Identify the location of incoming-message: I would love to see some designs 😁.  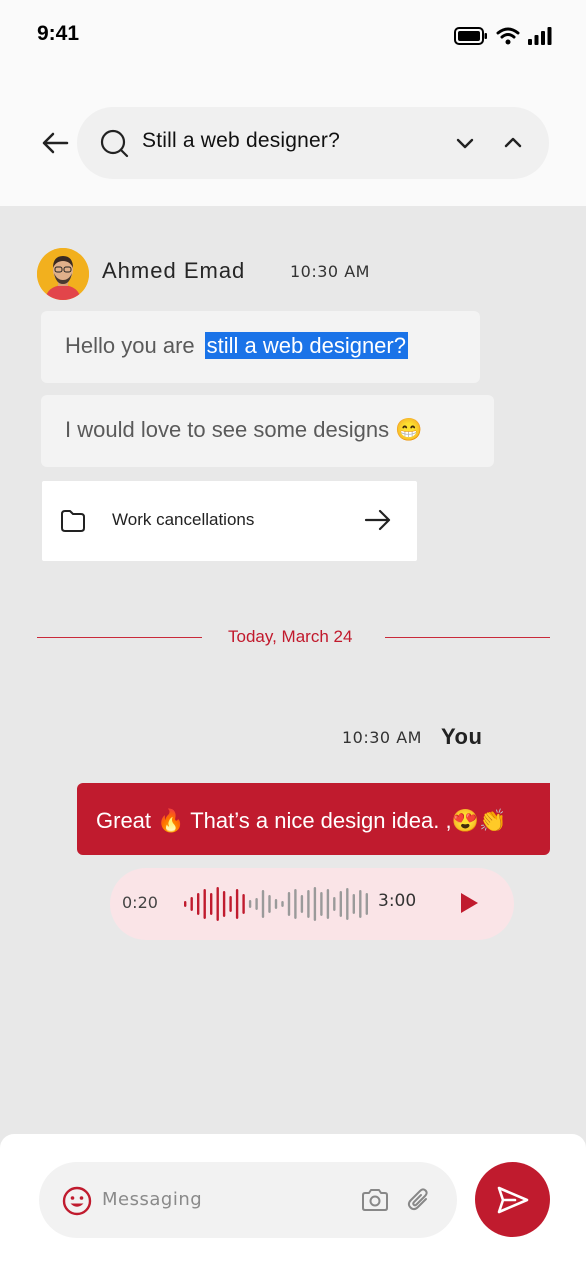
(267, 431).